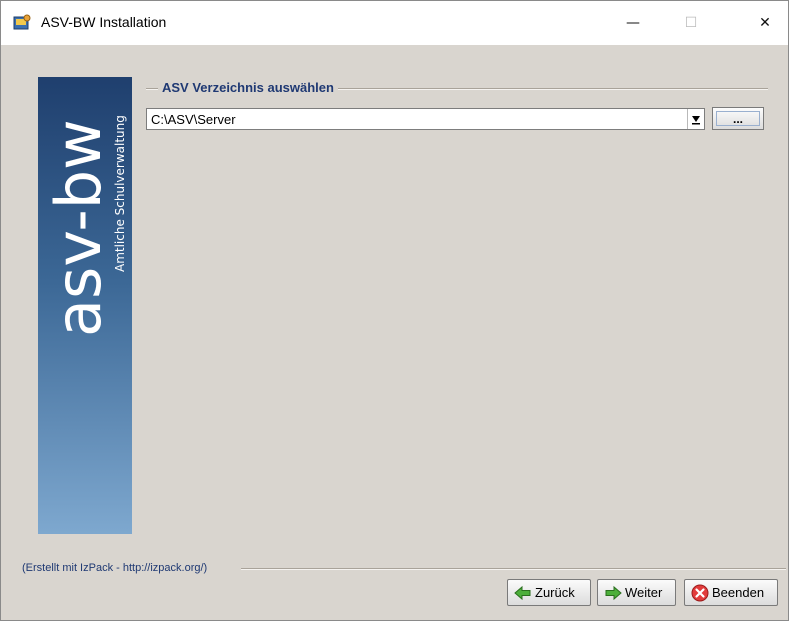 The image size is (789, 621). What do you see at coordinates (22, 23) in the screenshot?
I see `app-icon` at bounding box center [22, 23].